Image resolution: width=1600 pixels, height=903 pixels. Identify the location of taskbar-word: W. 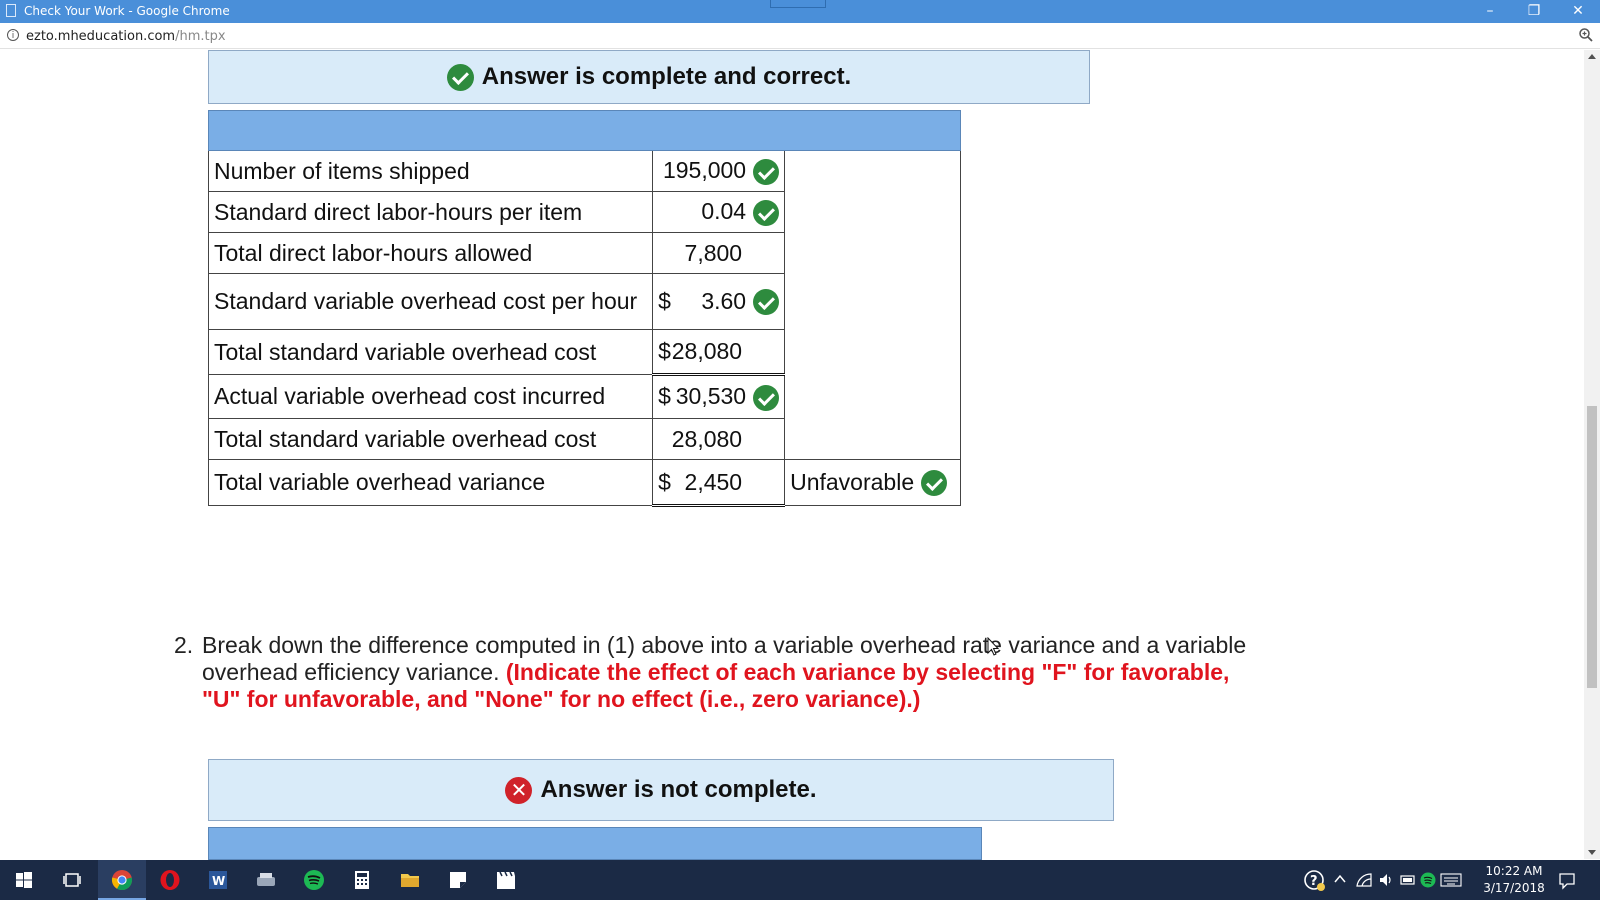
(218, 880).